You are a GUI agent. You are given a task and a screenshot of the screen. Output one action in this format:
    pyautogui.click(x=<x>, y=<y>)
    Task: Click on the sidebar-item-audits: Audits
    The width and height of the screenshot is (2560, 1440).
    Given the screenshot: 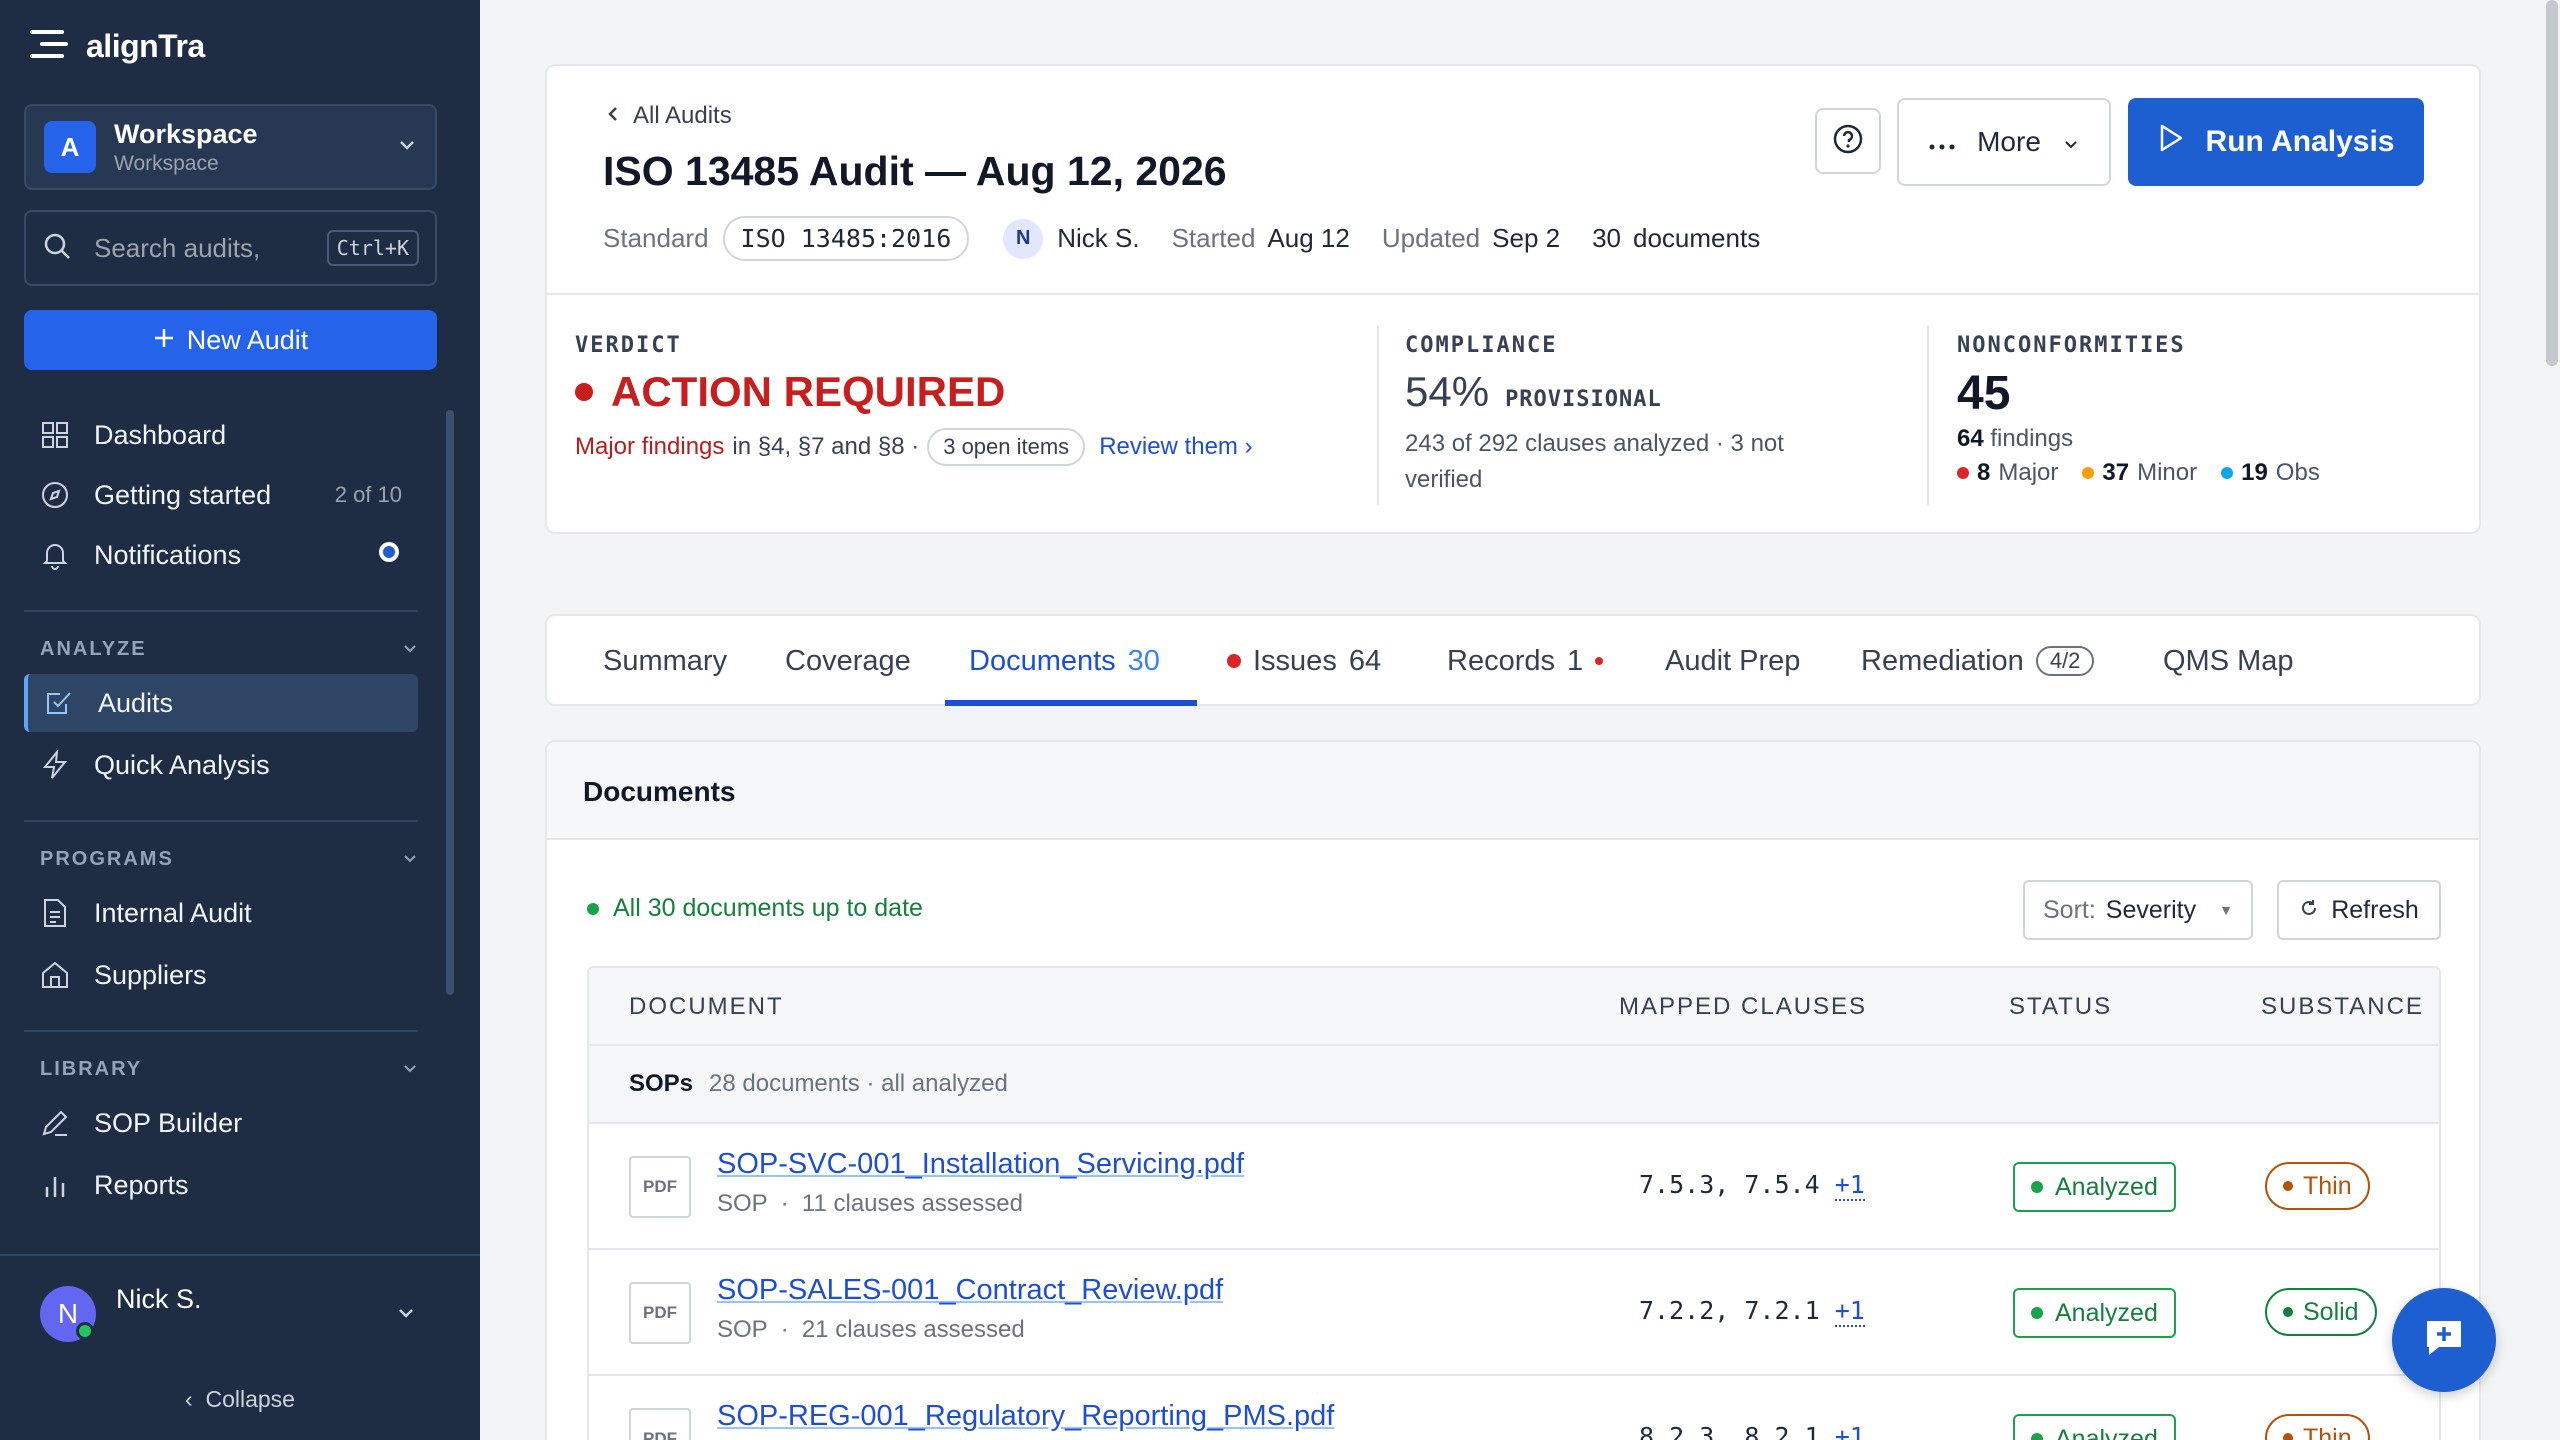 What is the action you would take?
    pyautogui.click(x=221, y=703)
    